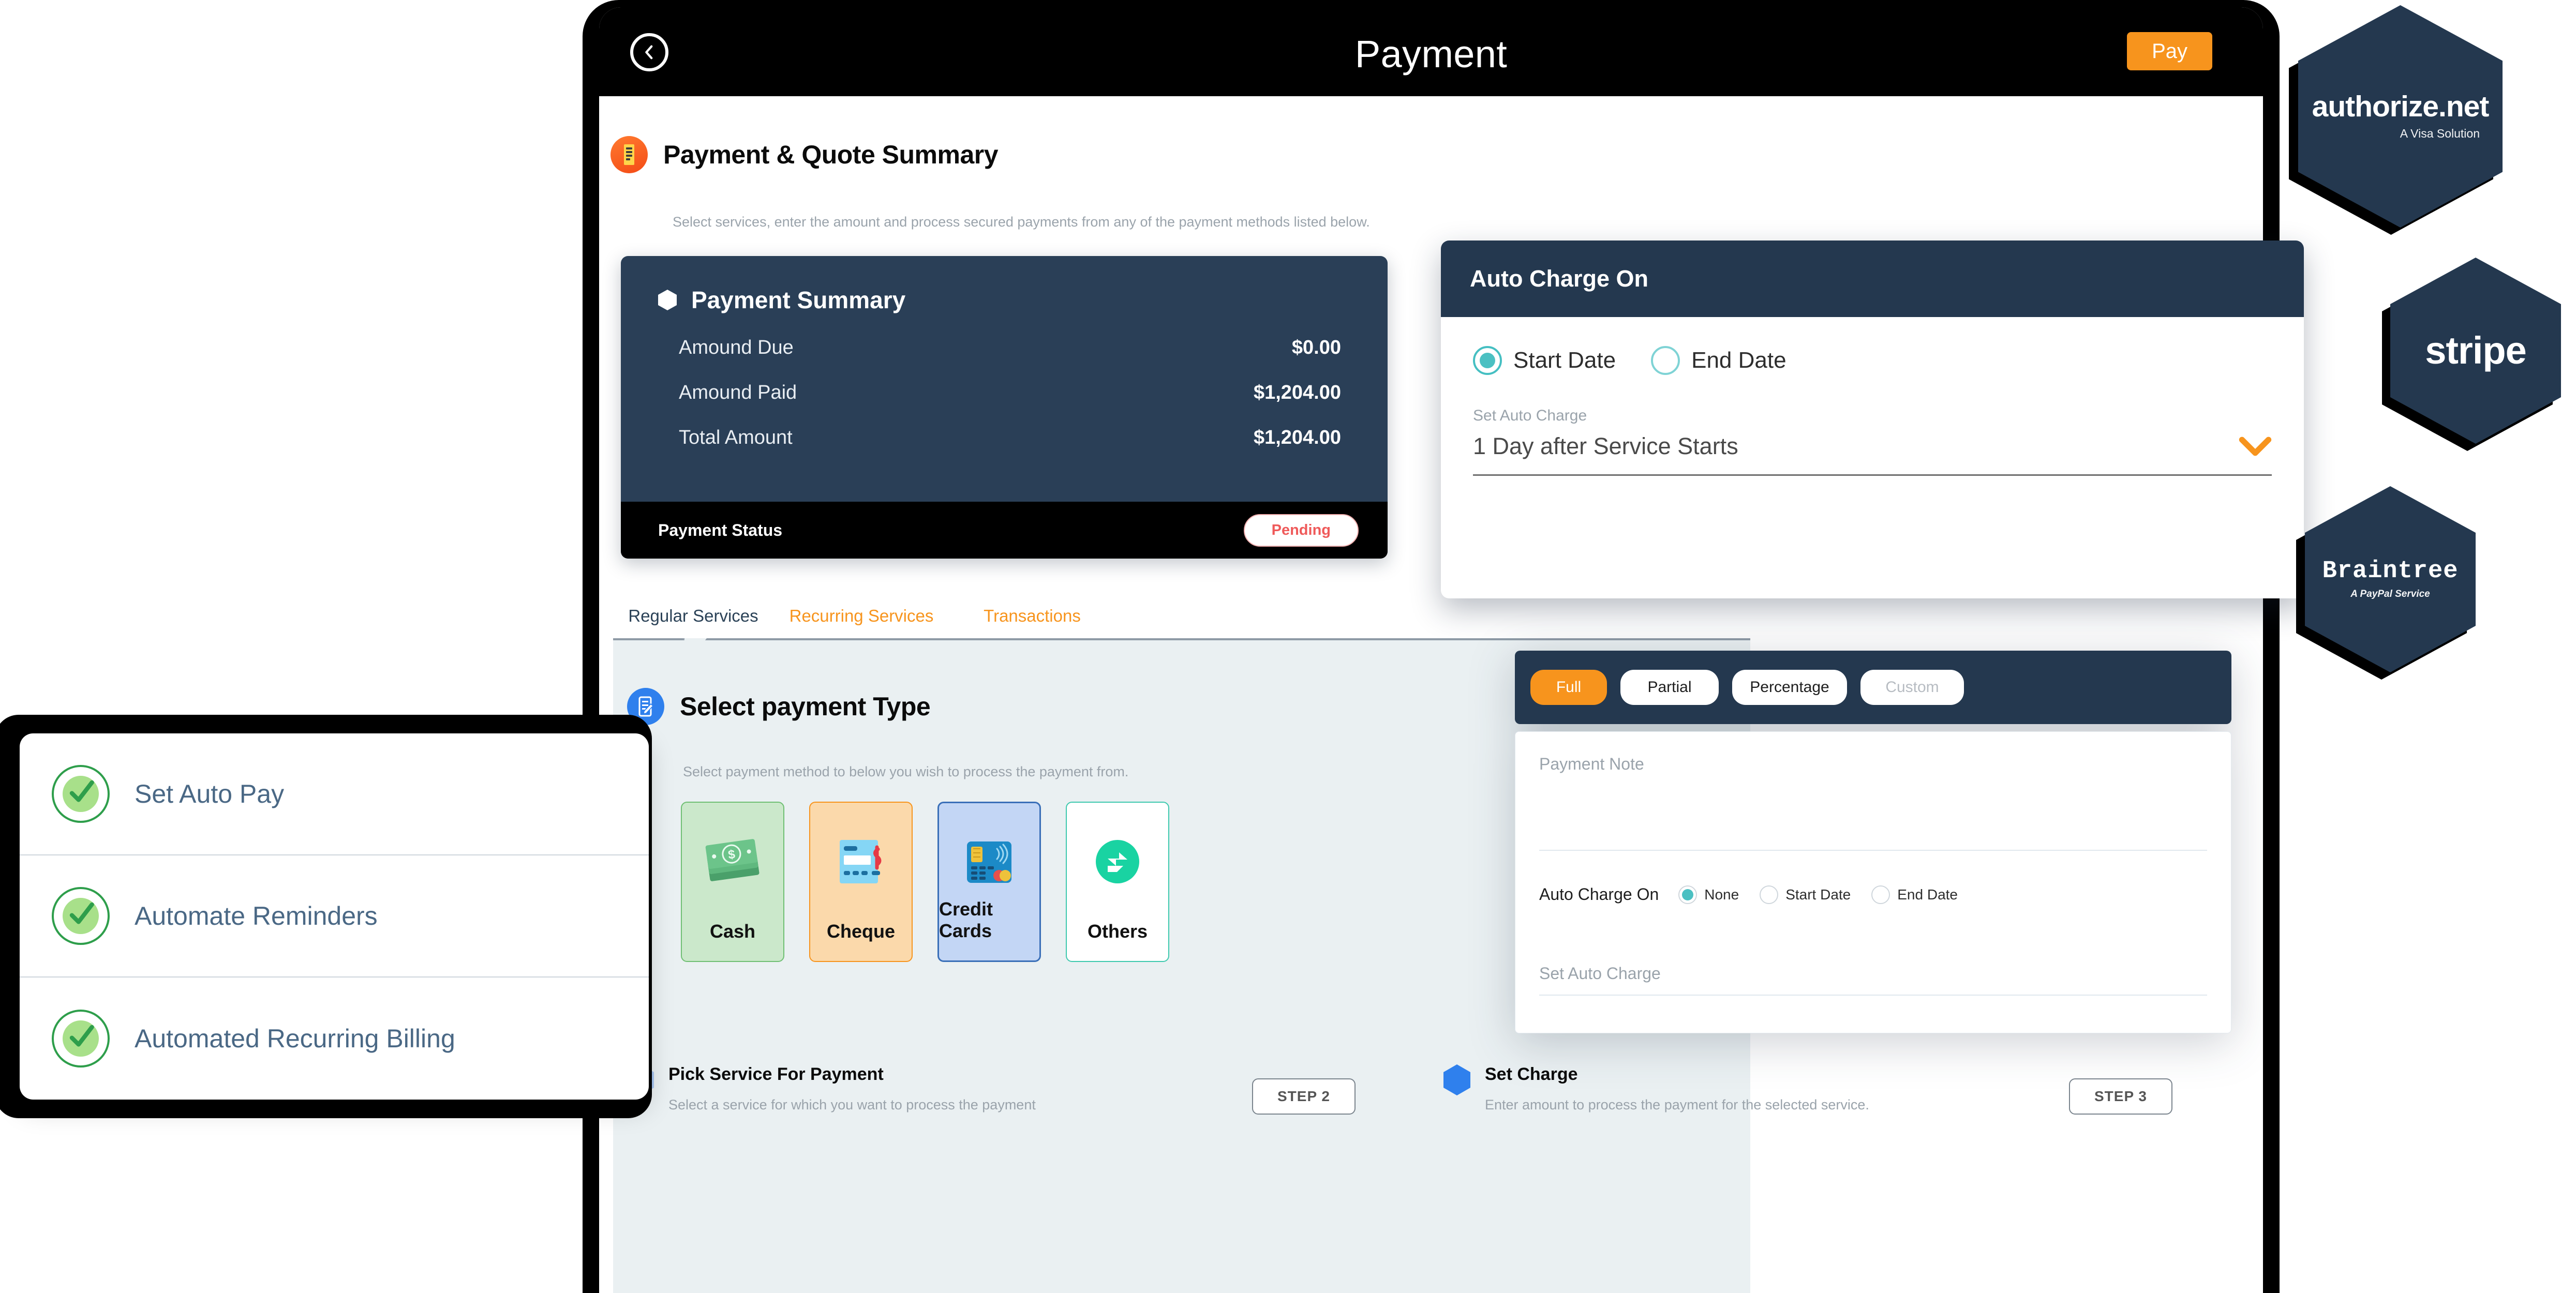 The height and width of the screenshot is (1293, 2576). What do you see at coordinates (989, 862) in the screenshot?
I see `credit-card-icon` at bounding box center [989, 862].